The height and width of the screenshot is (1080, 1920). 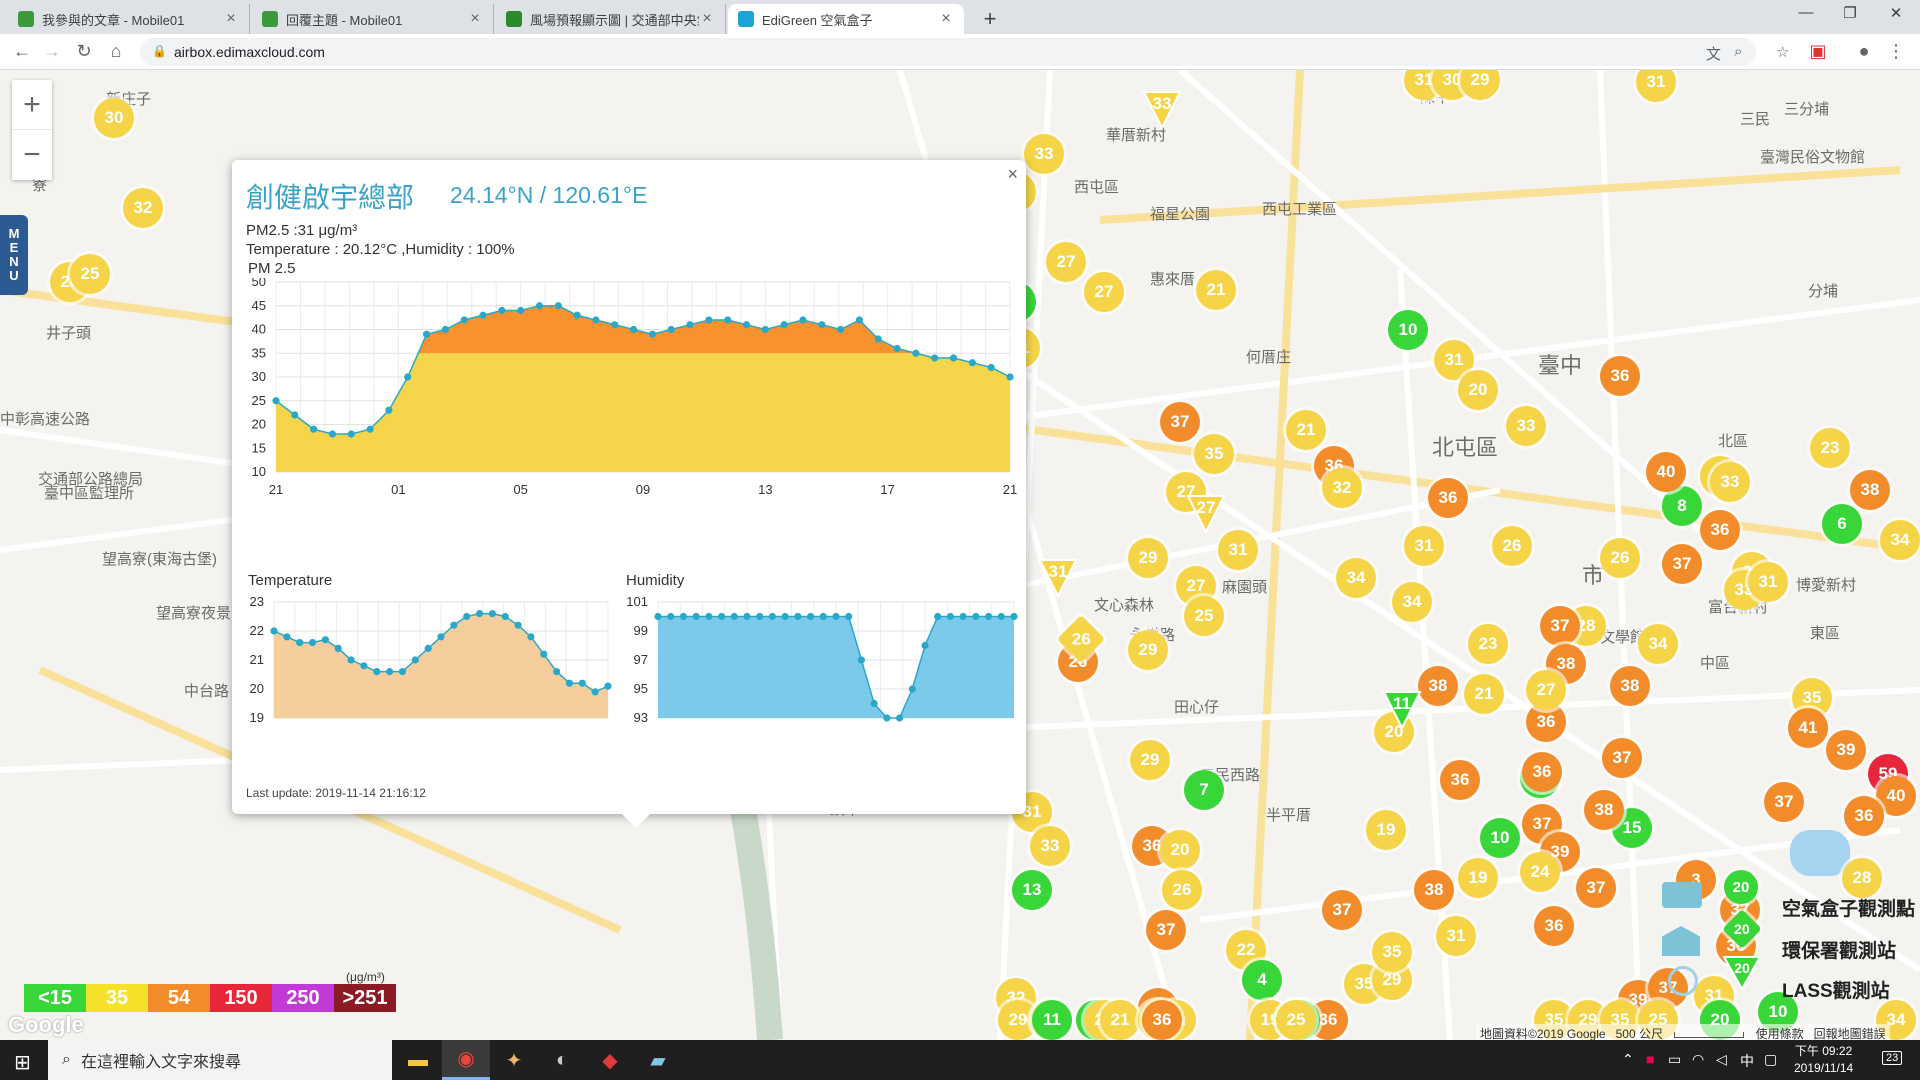 I want to click on translate-icon: 文, so click(x=1713, y=53).